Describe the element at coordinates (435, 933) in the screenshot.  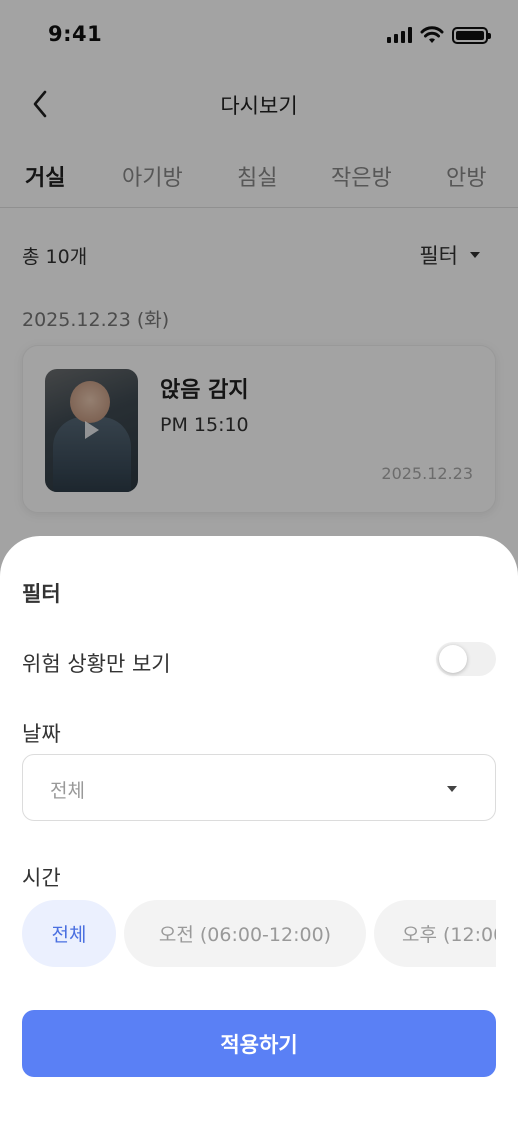
I see `time-chip-afternoon: 오후 (12:00-18:00)` at that location.